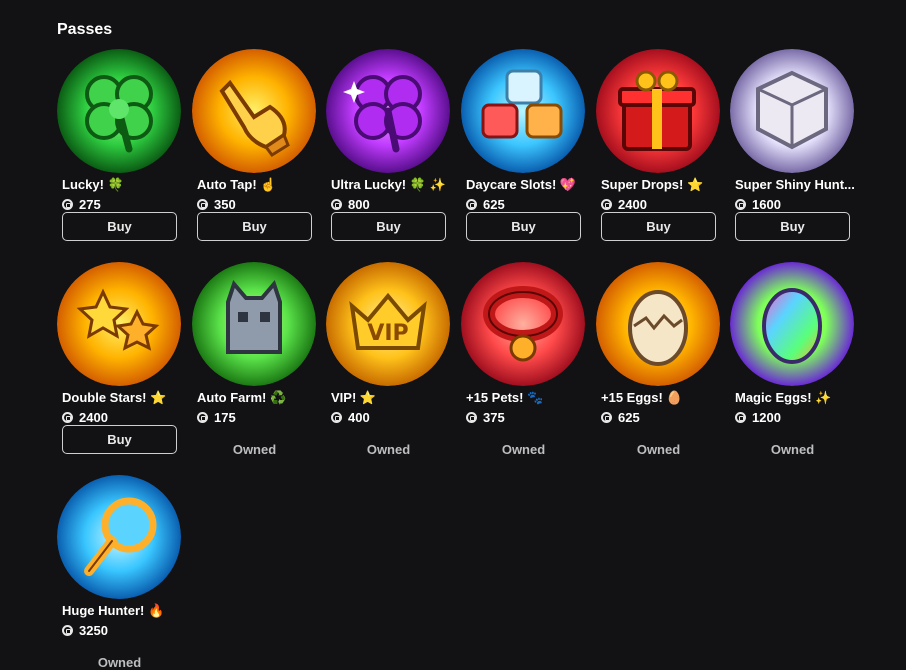 This screenshot has height=670, width=906. Describe the element at coordinates (505, 397) in the screenshot. I see `pass-name: +15 Pets! 🐾` at that location.